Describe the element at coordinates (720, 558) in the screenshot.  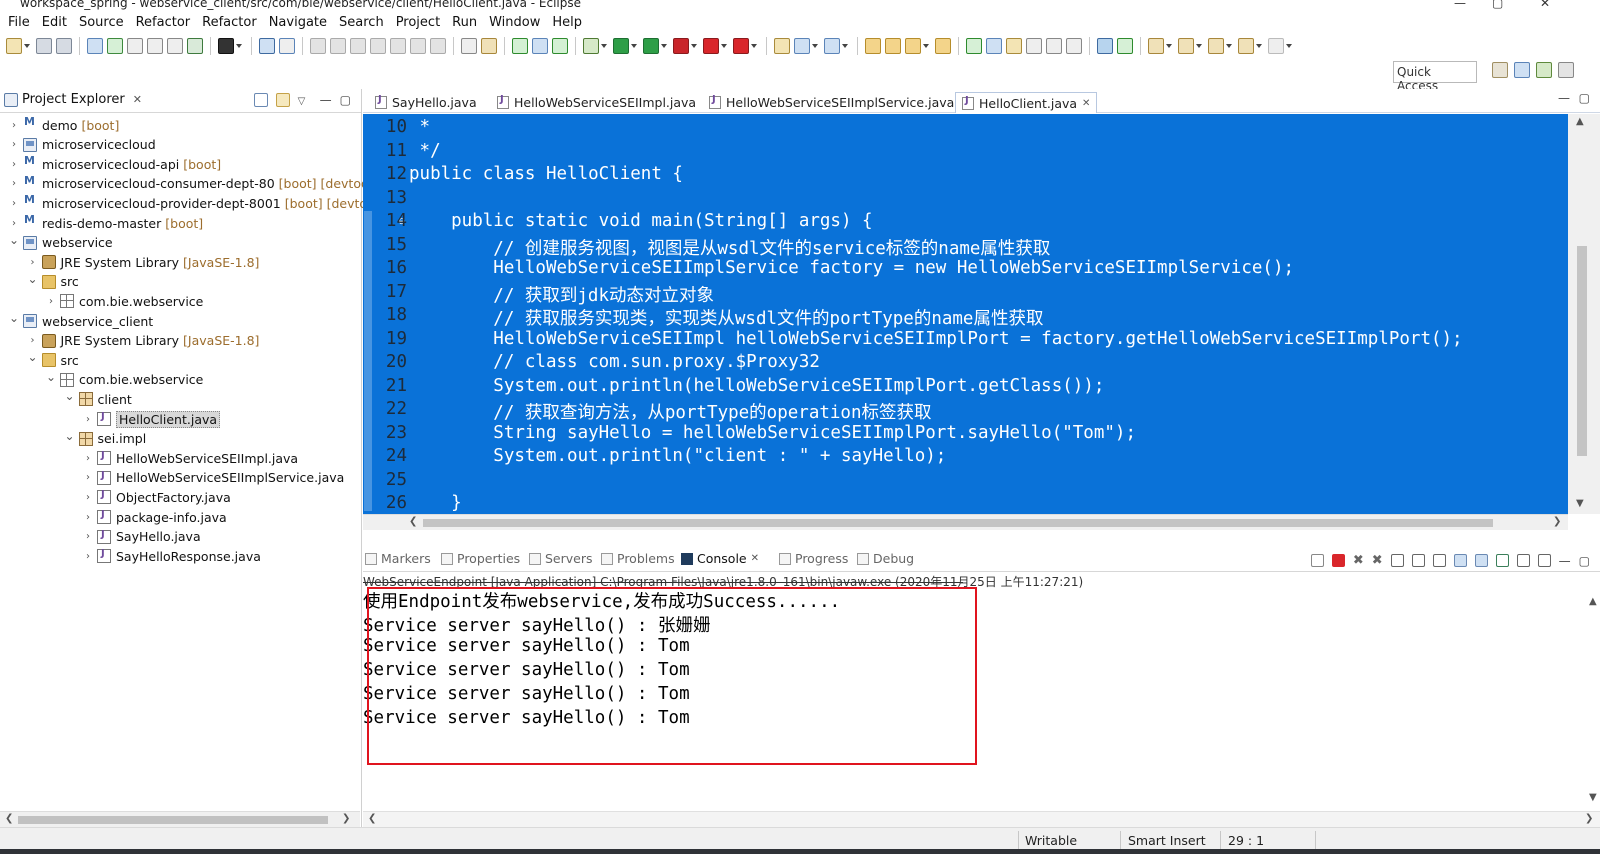
I see `tab-console: Console ✕` at that location.